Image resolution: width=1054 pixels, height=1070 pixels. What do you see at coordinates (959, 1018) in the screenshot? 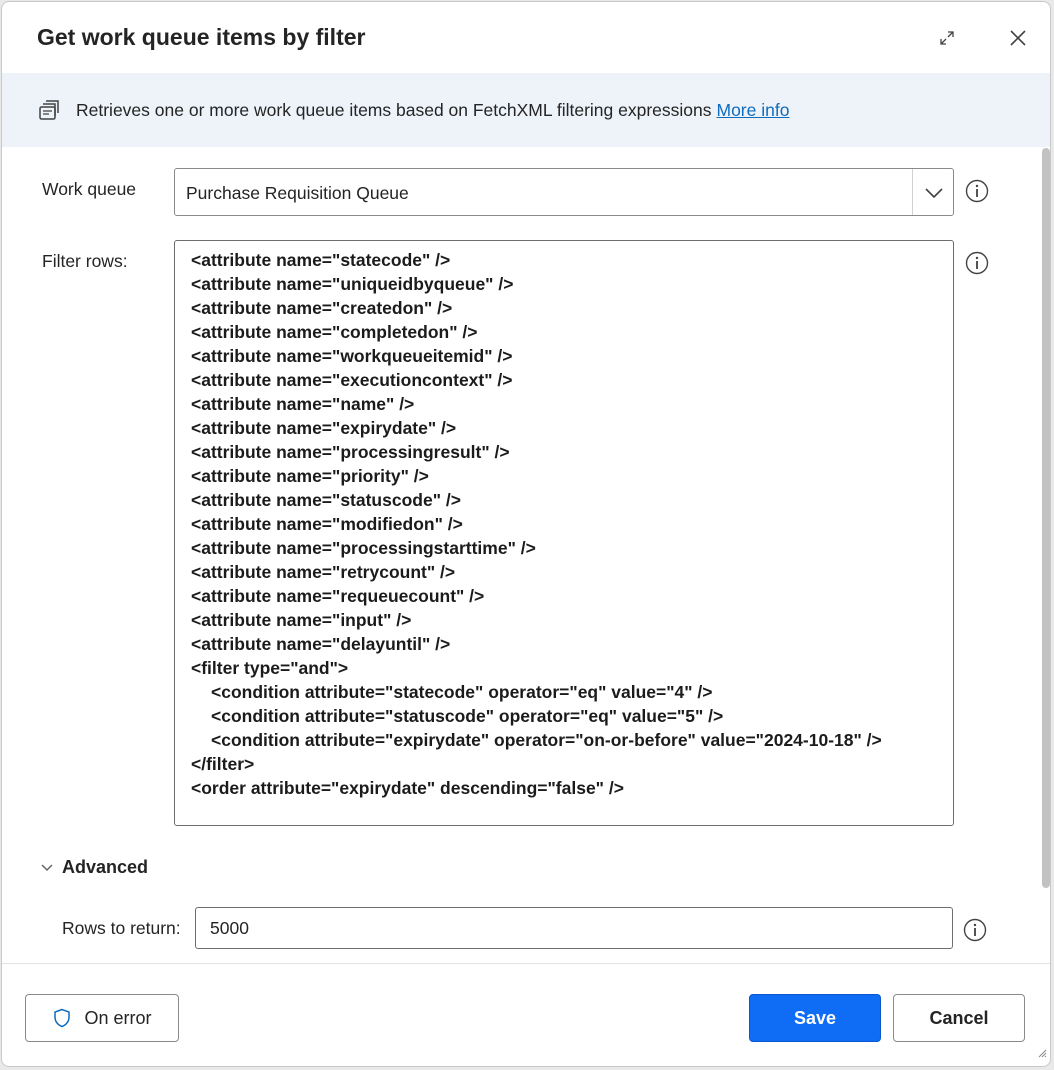
I see `cancel-button: Cancel` at bounding box center [959, 1018].